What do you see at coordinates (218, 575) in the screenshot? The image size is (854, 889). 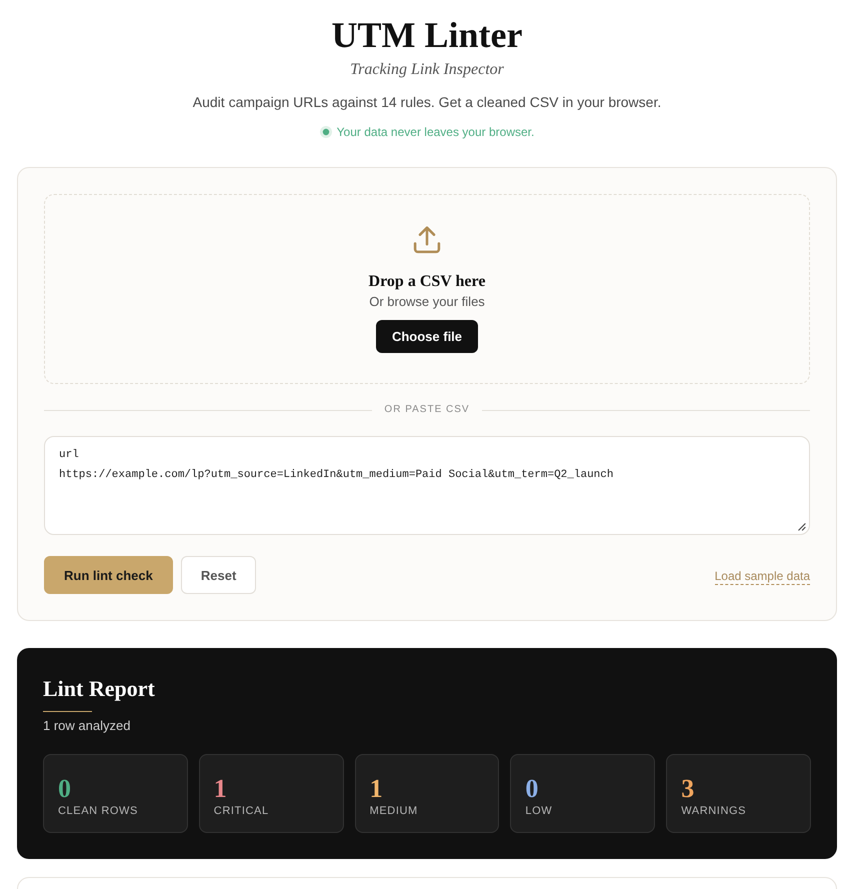 I see `reset-button: Reset` at bounding box center [218, 575].